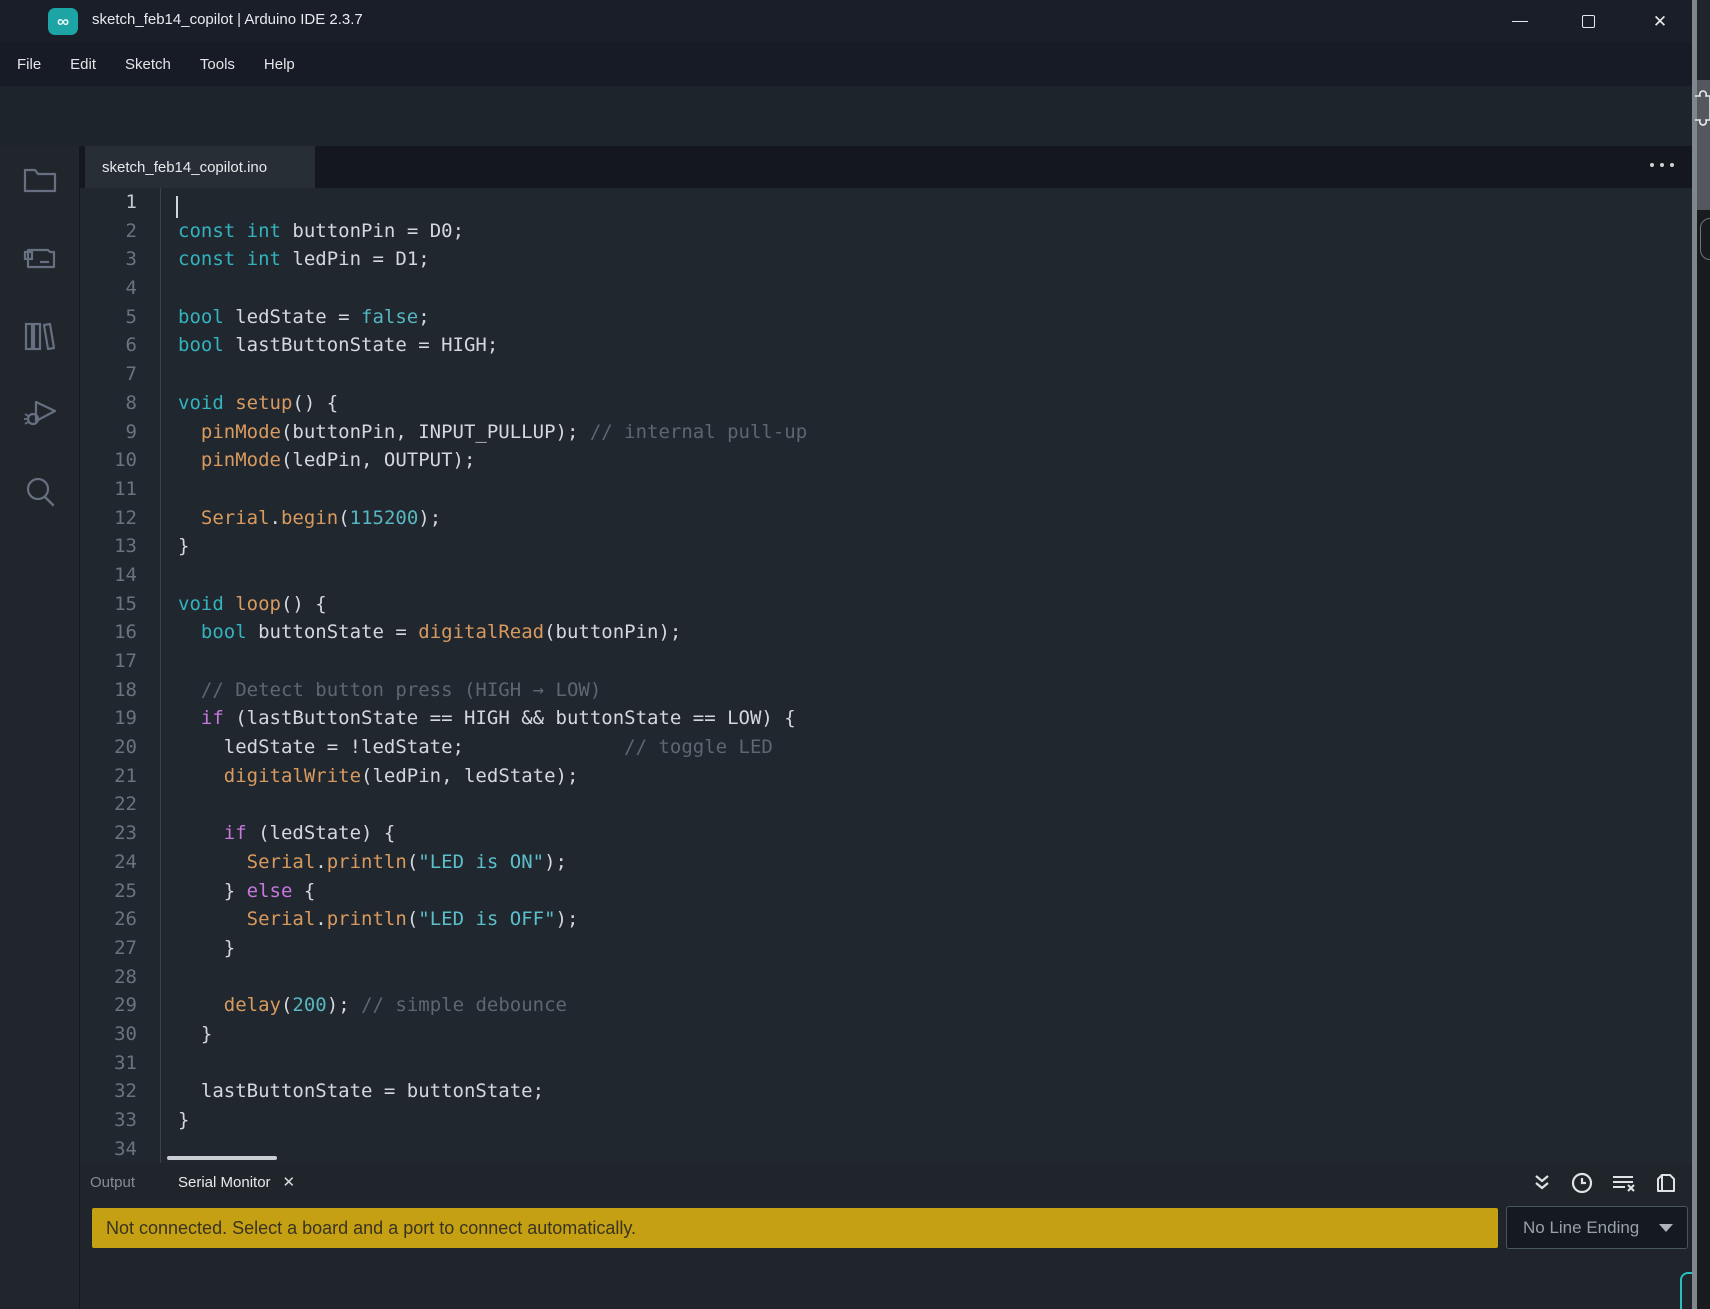 The height and width of the screenshot is (1309, 1710). I want to click on menu-sketch: Sketch, so click(148, 64).